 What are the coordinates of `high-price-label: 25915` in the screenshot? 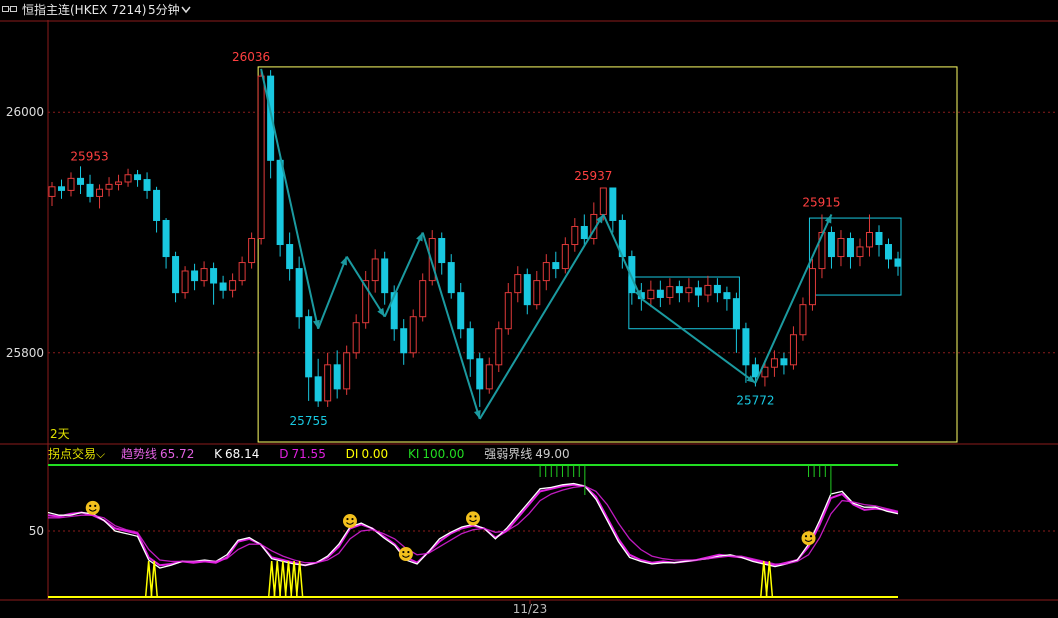 It's located at (821, 202).